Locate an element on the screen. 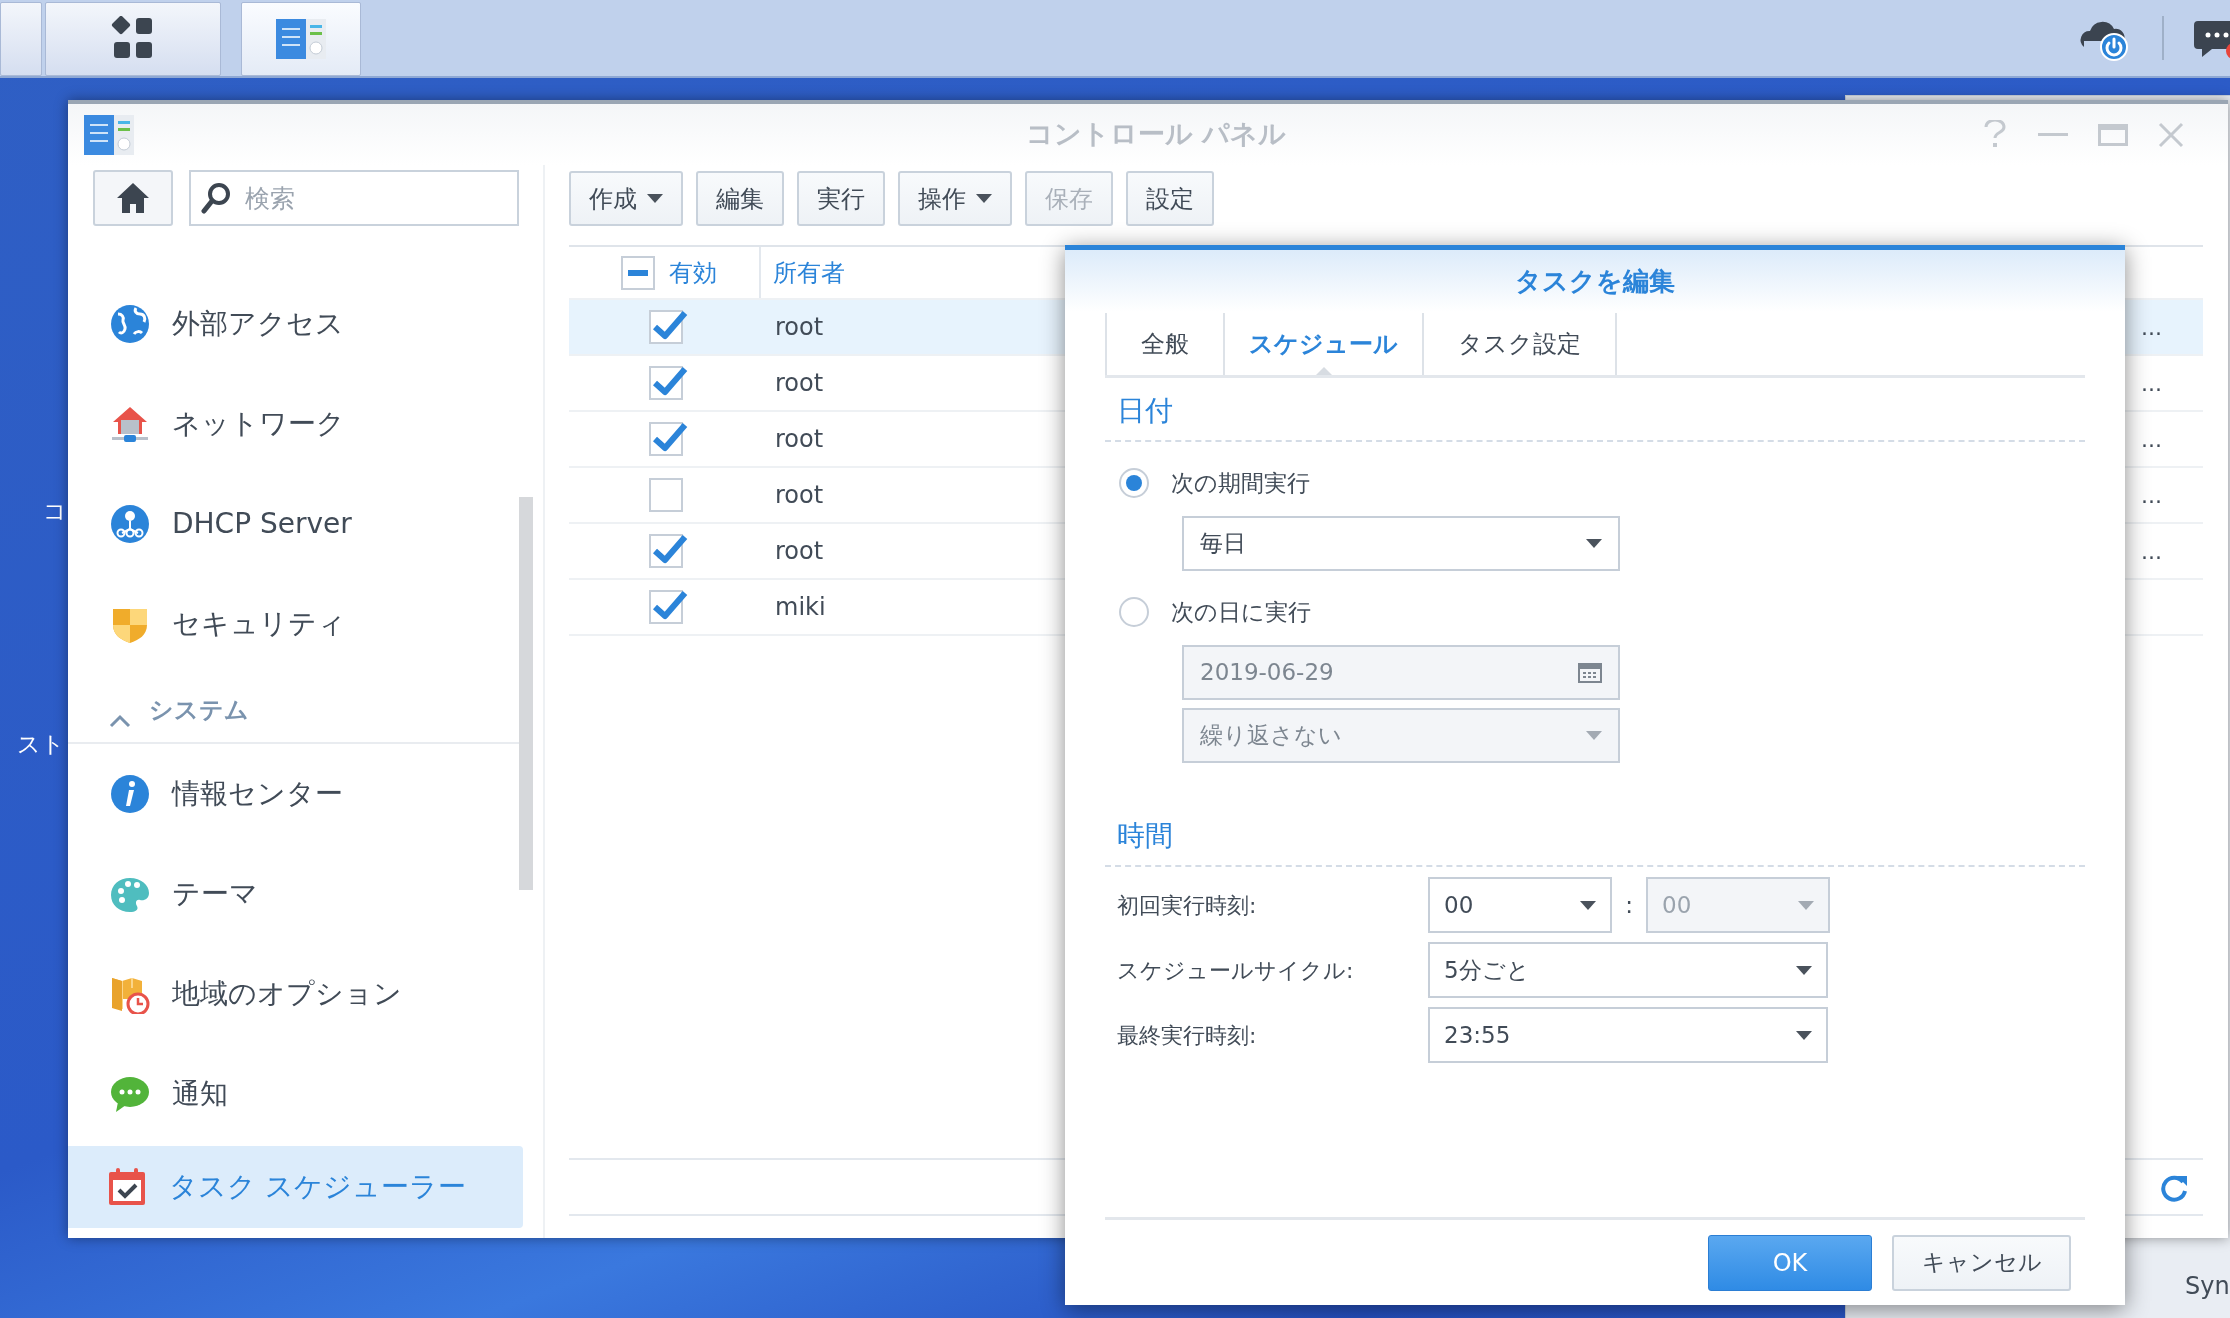 The width and height of the screenshot is (2230, 1318). checkbox is located at coordinates (666, 495).